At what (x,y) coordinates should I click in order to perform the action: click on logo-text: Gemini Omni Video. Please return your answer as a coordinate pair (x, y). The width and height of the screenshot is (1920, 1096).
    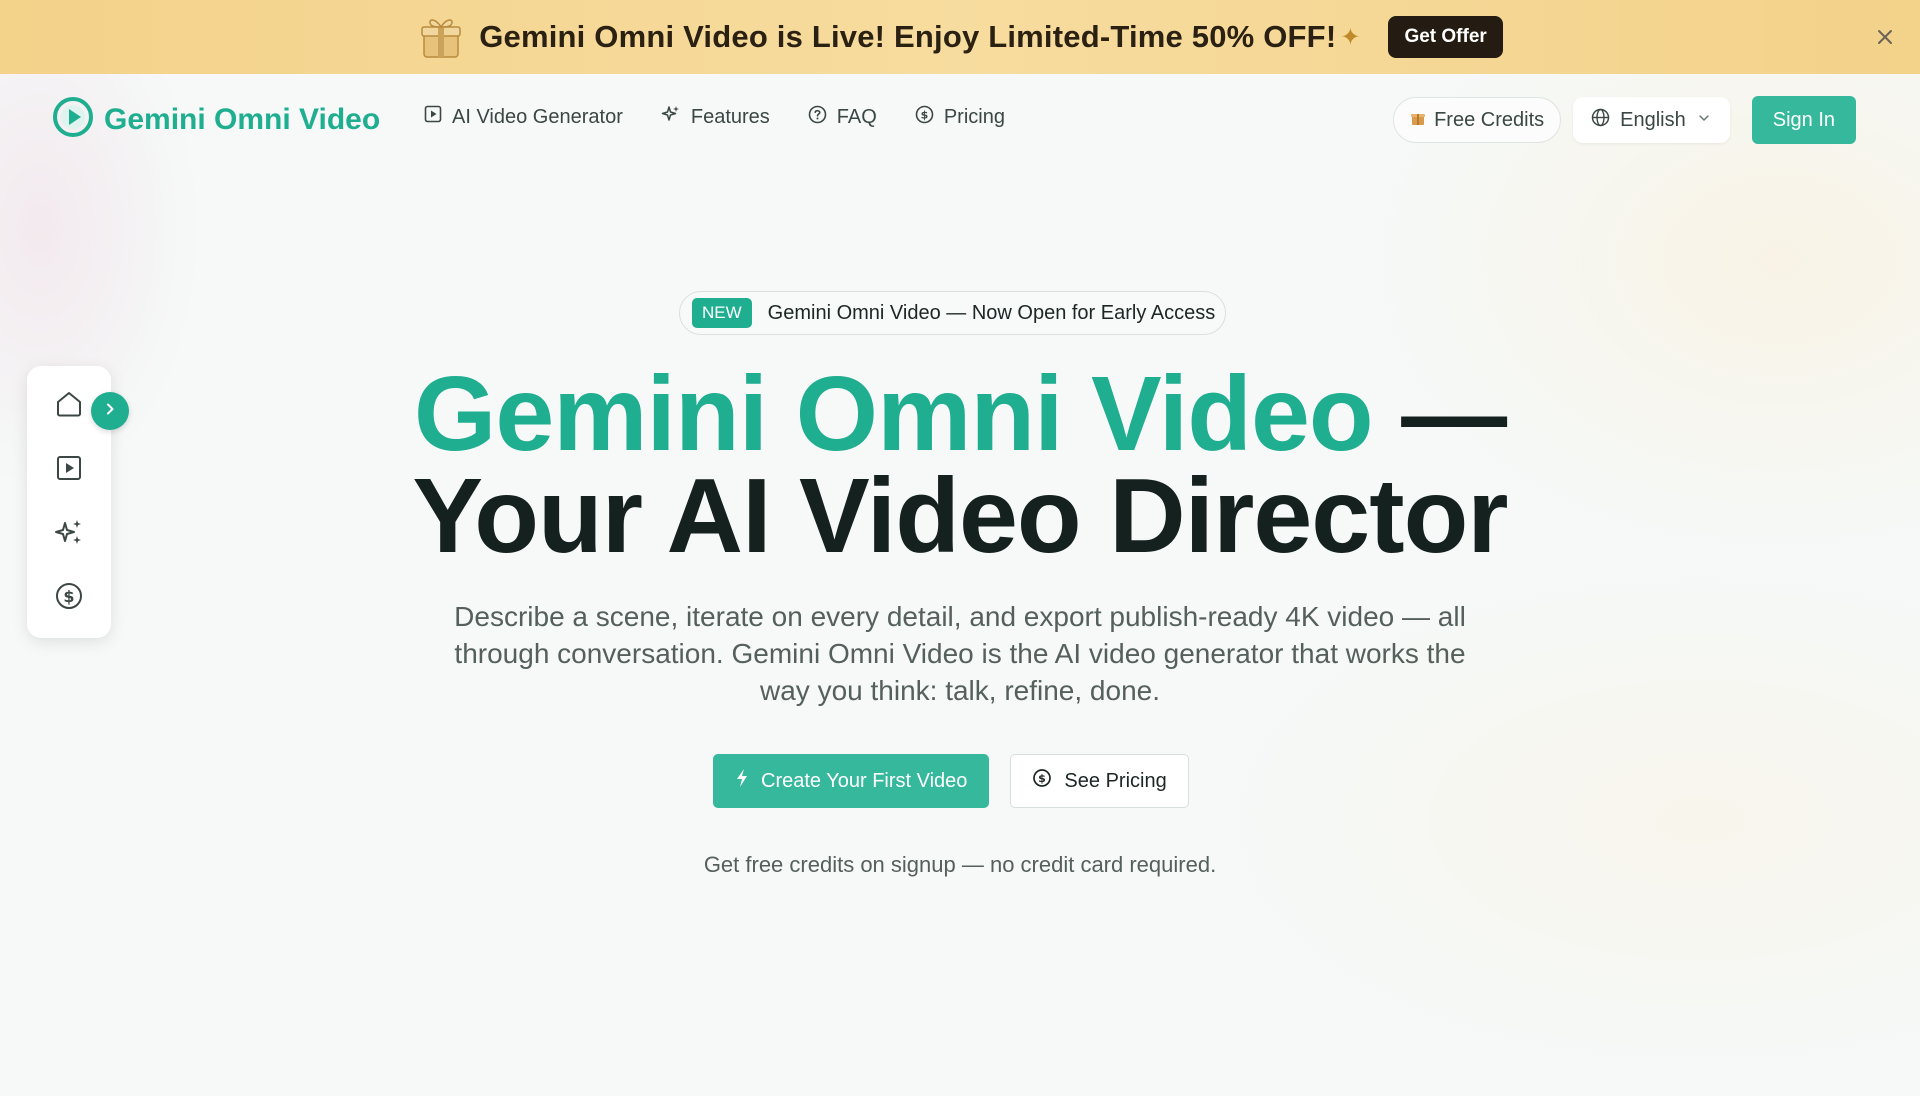
    Looking at the image, I should click on (242, 119).